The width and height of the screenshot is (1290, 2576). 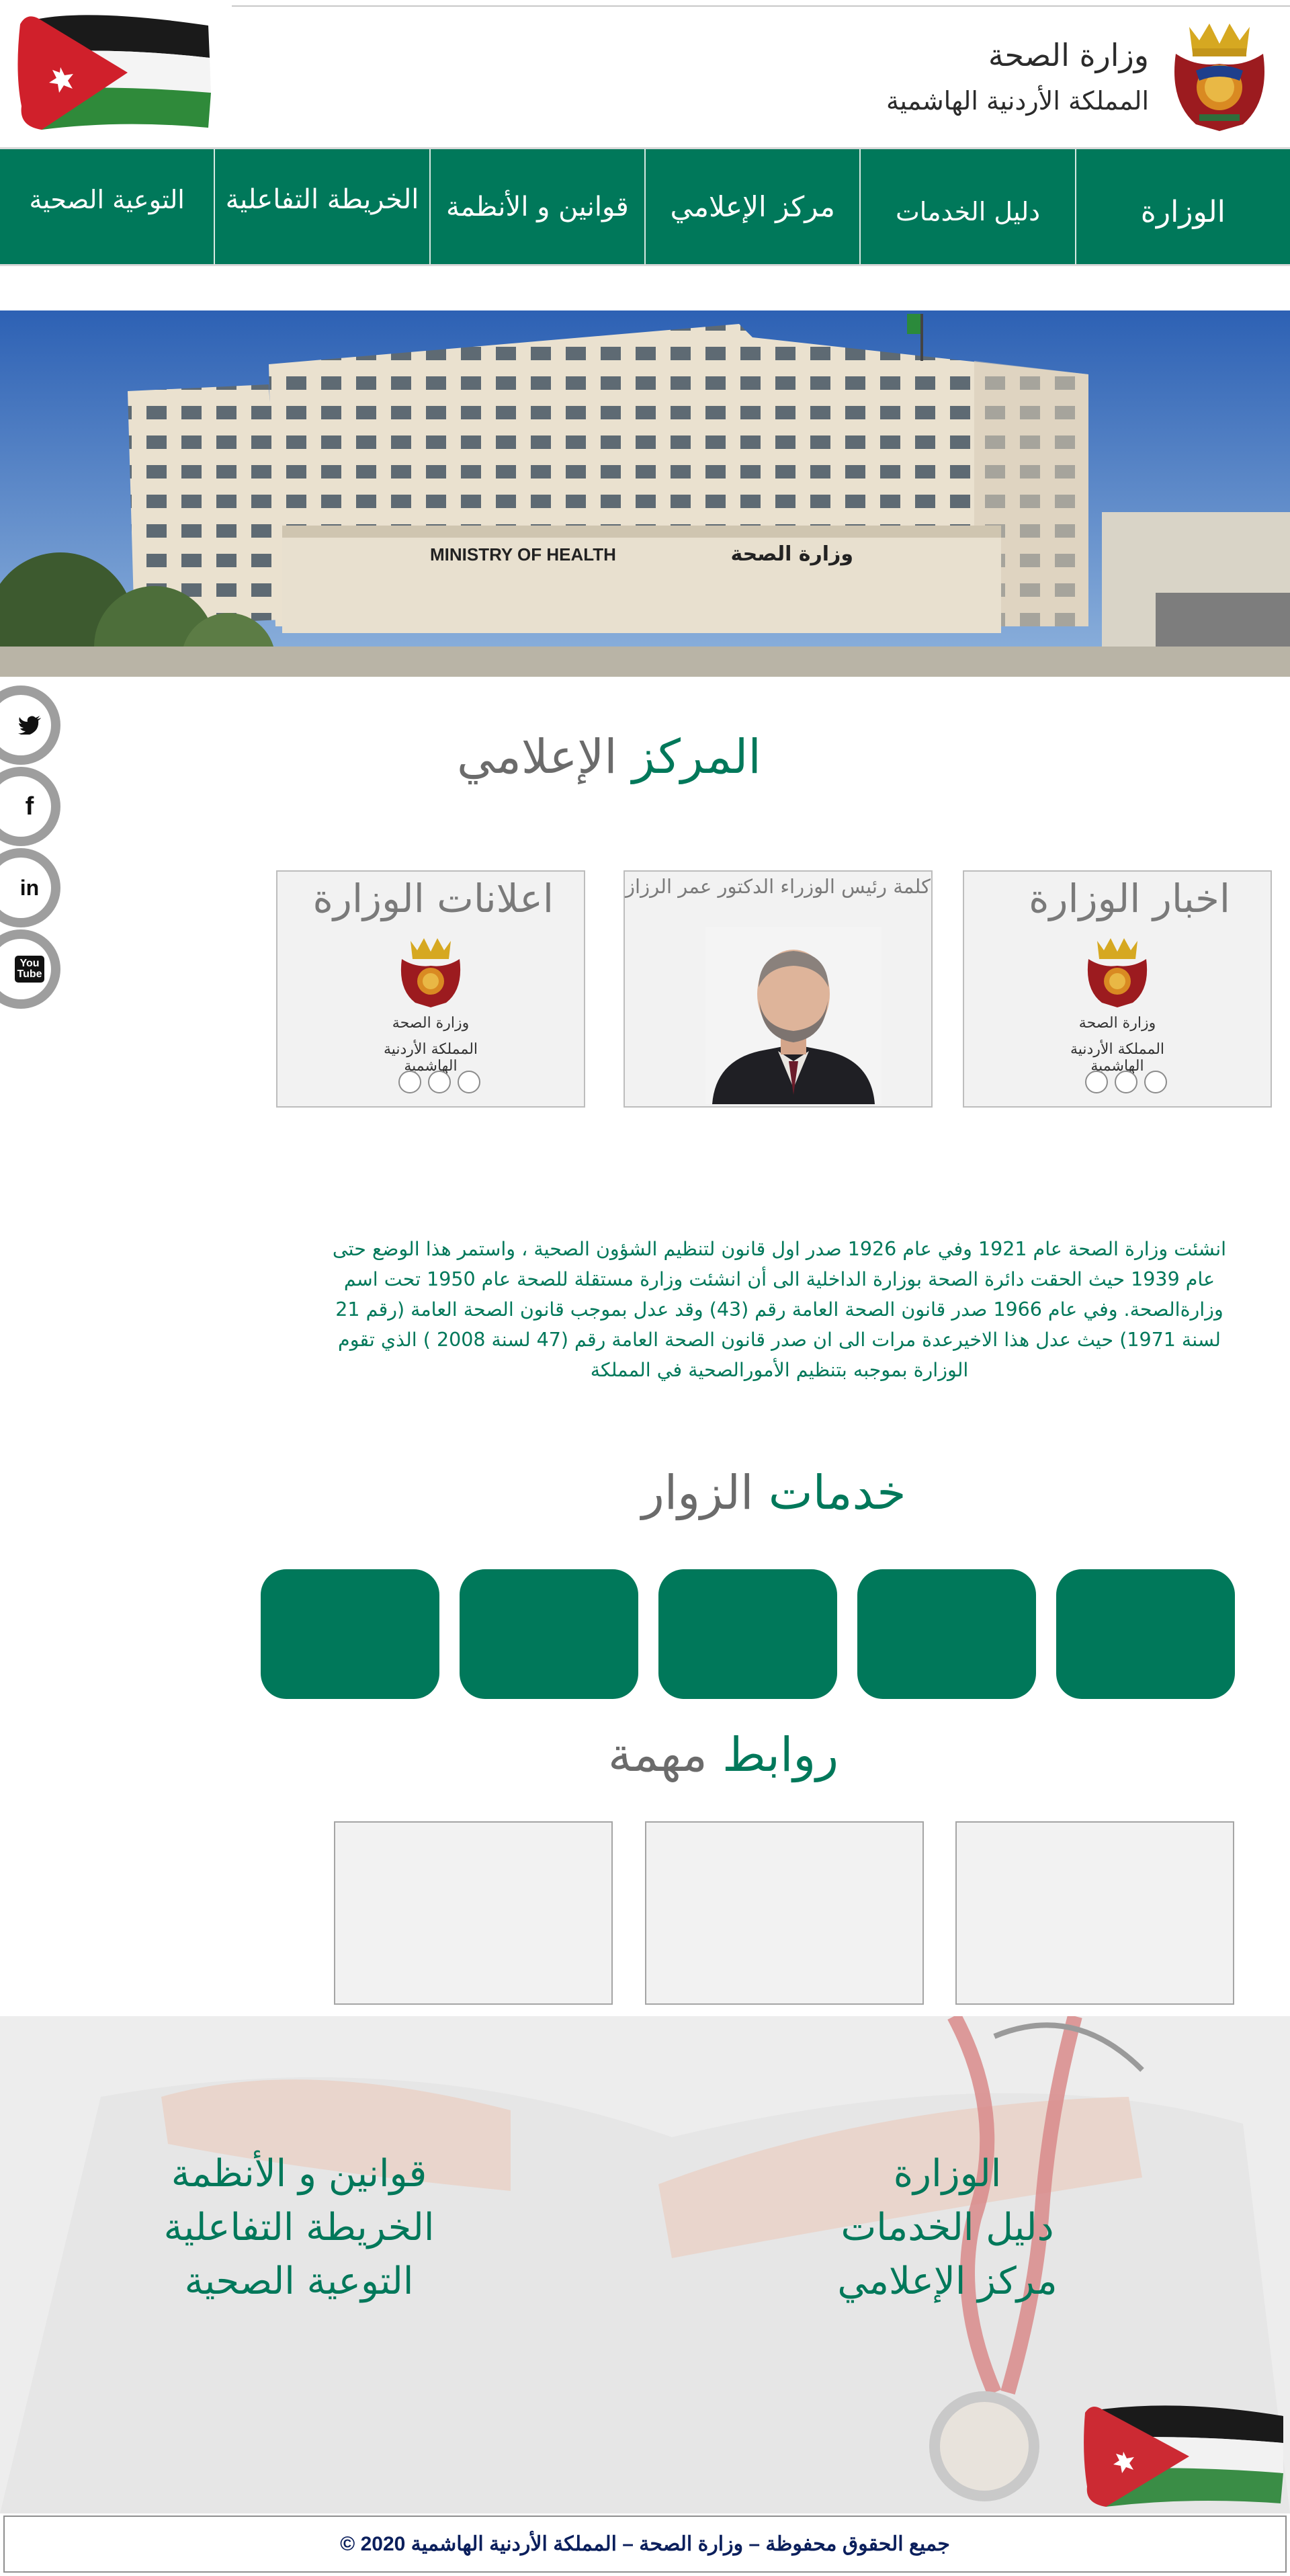 I want to click on twitter-icon, so click(x=29, y=725).